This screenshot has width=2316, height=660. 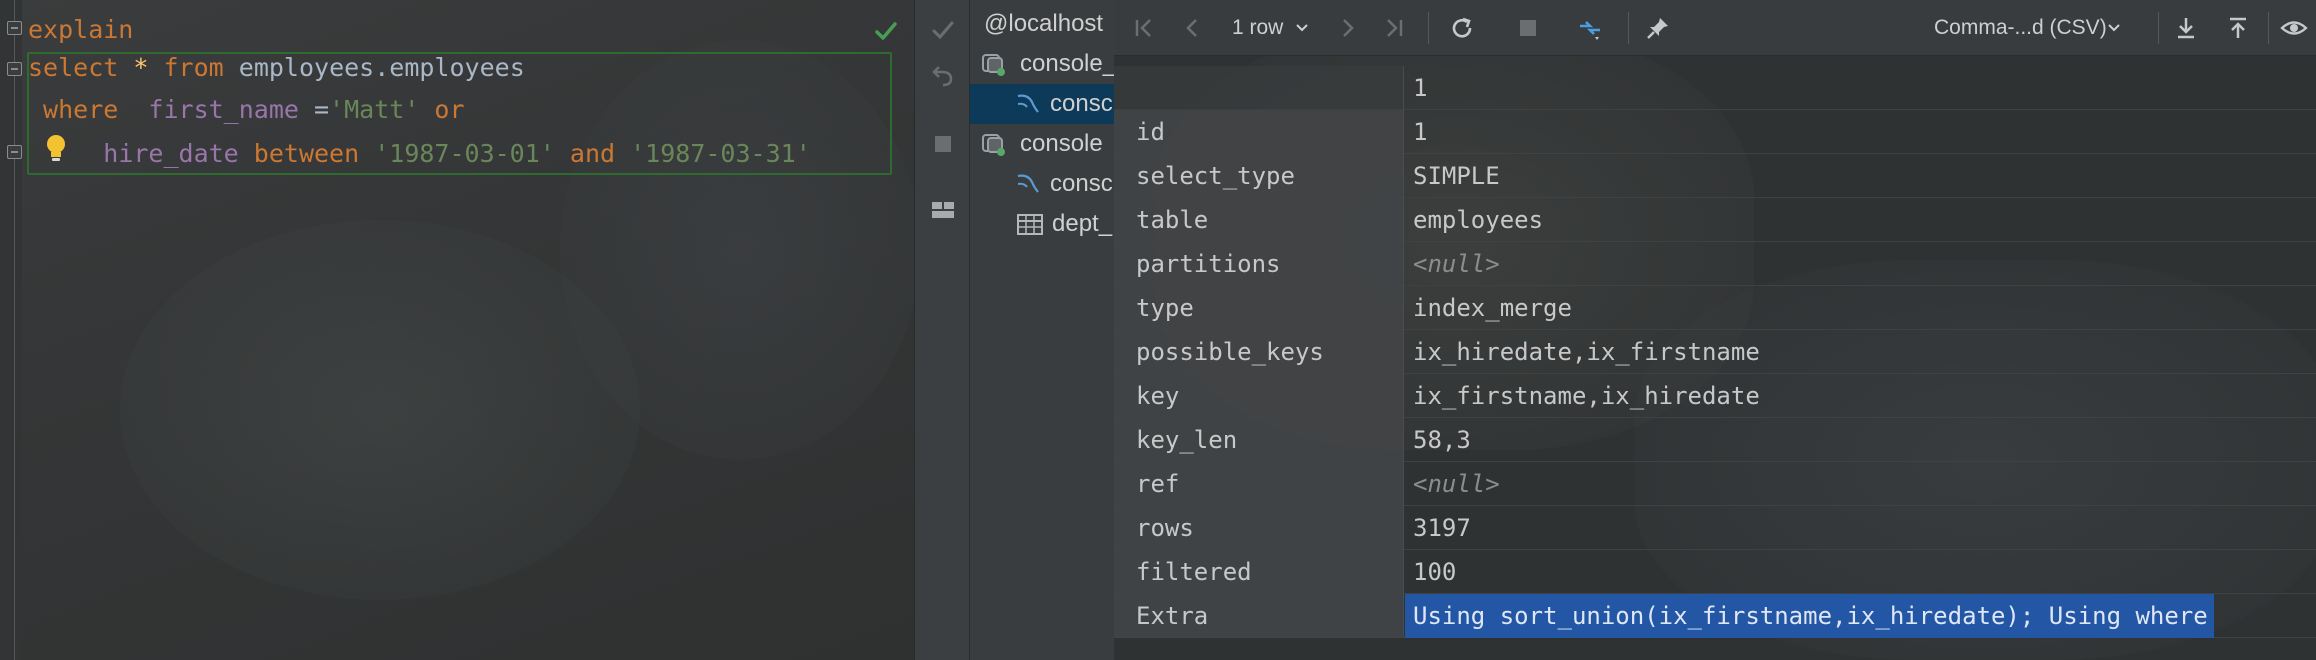 I want to click on column-name-cell: ref, so click(x=1259, y=484).